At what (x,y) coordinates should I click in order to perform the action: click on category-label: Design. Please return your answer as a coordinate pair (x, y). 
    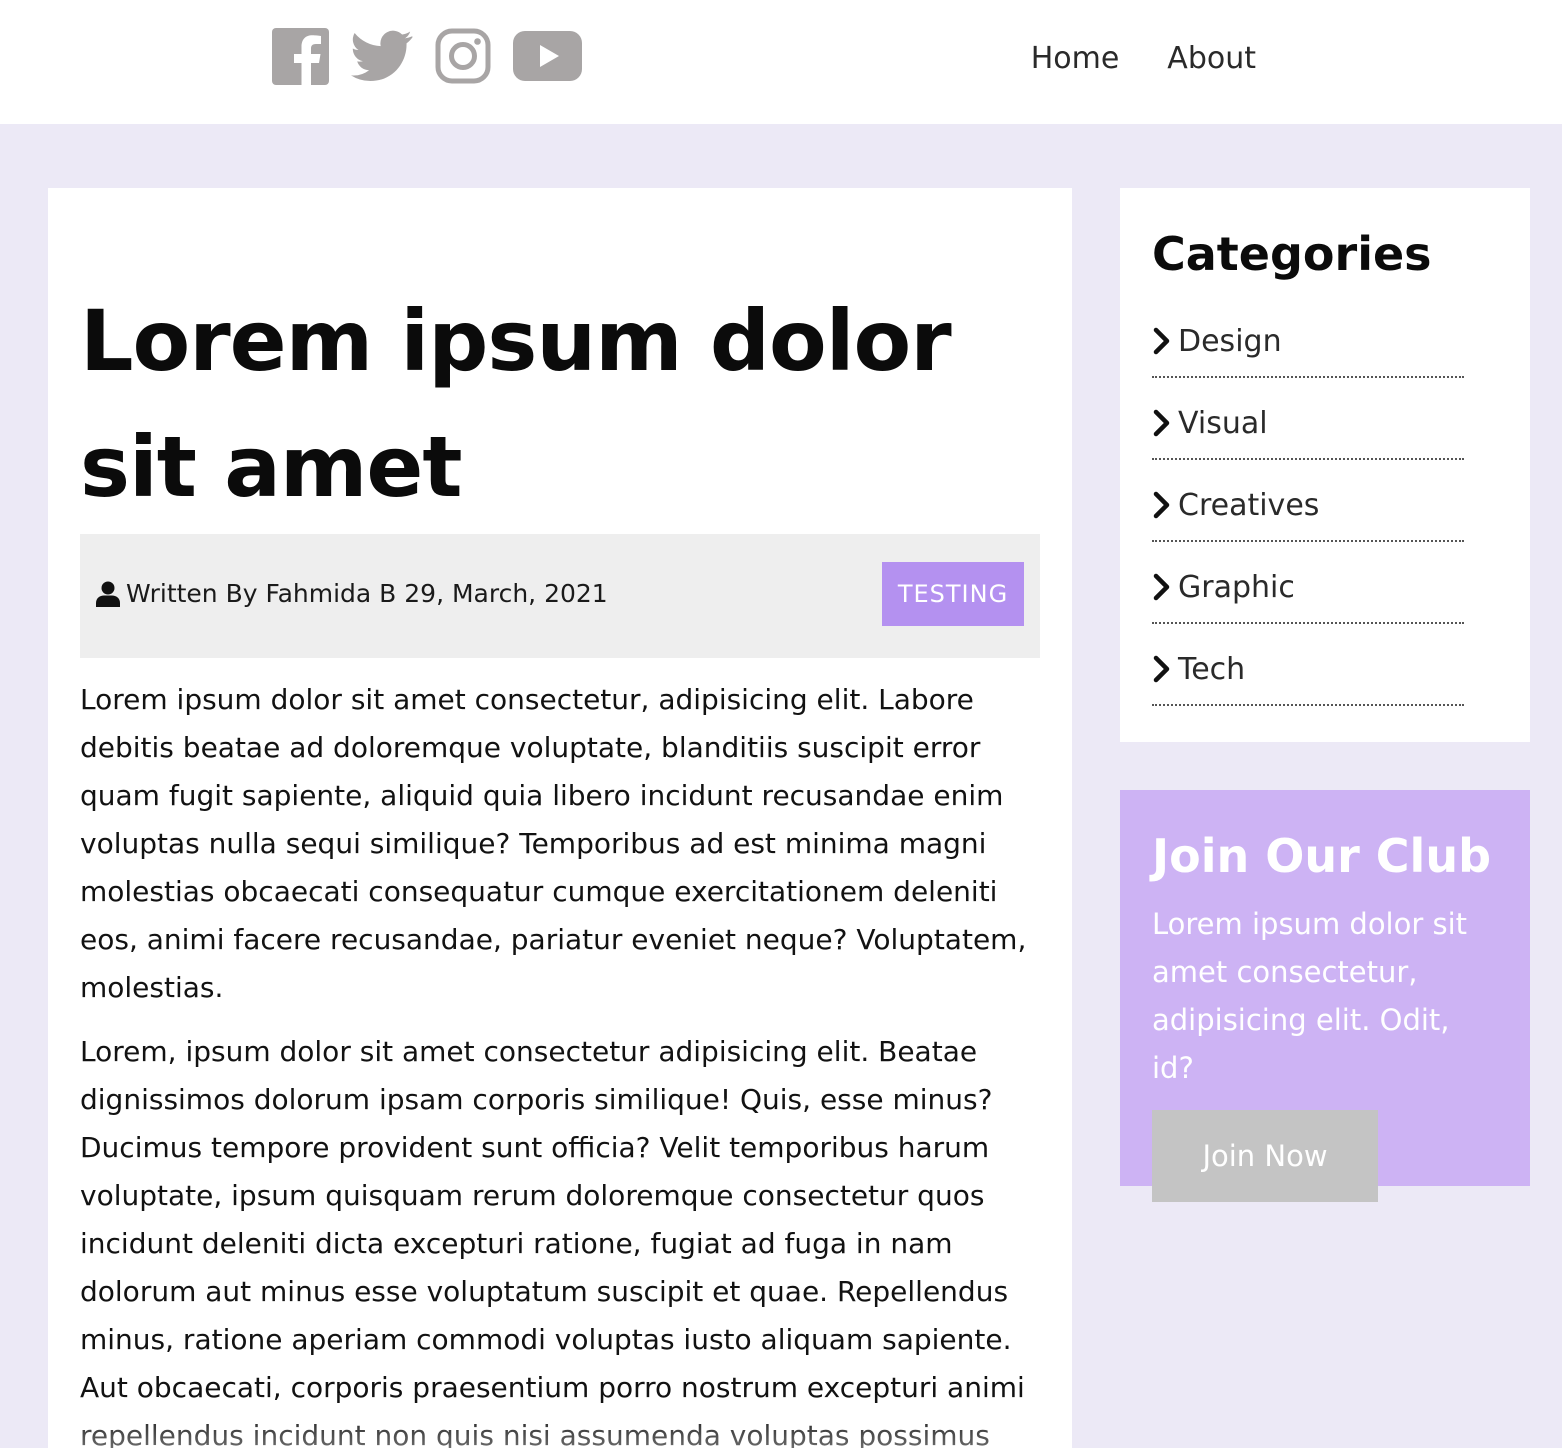
    Looking at the image, I should click on (1230, 341).